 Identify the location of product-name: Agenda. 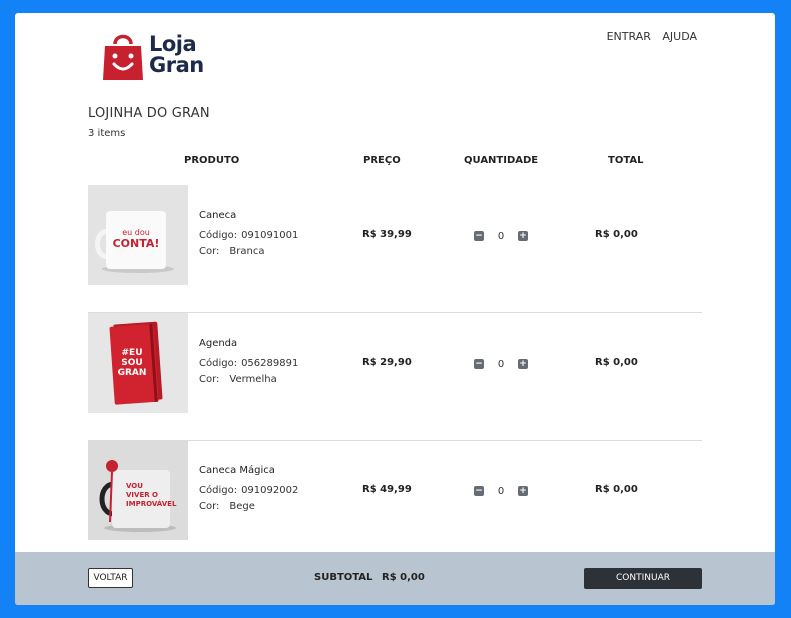
(218, 343).